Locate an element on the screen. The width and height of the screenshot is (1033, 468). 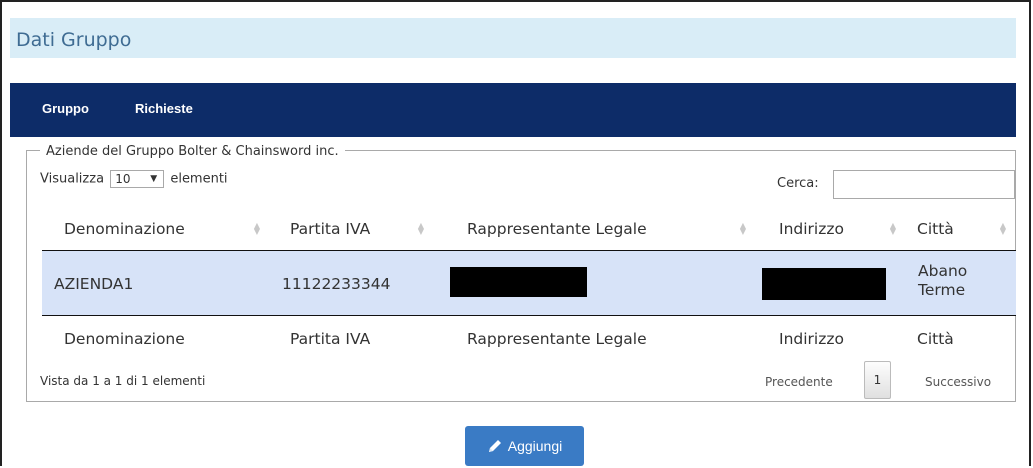
column-footer-partita-iva: Partita IVA is located at coordinates (330, 339).